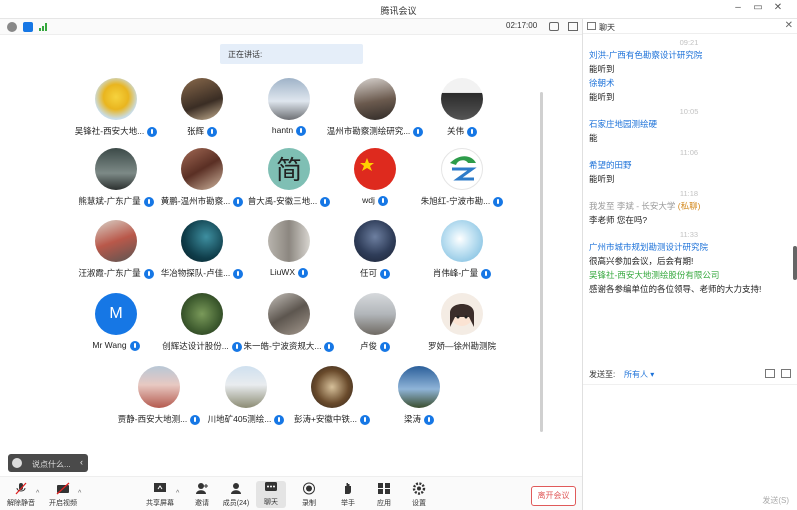 The height and width of the screenshot is (510, 797). I want to click on unmute-button: 解除静音, so click(21, 495).